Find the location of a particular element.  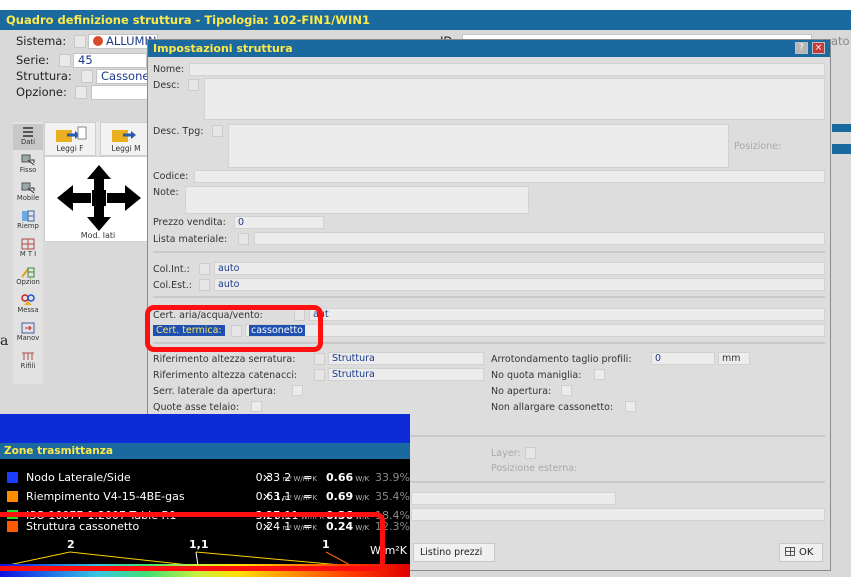

maneuver-icon is located at coordinates (28, 328).